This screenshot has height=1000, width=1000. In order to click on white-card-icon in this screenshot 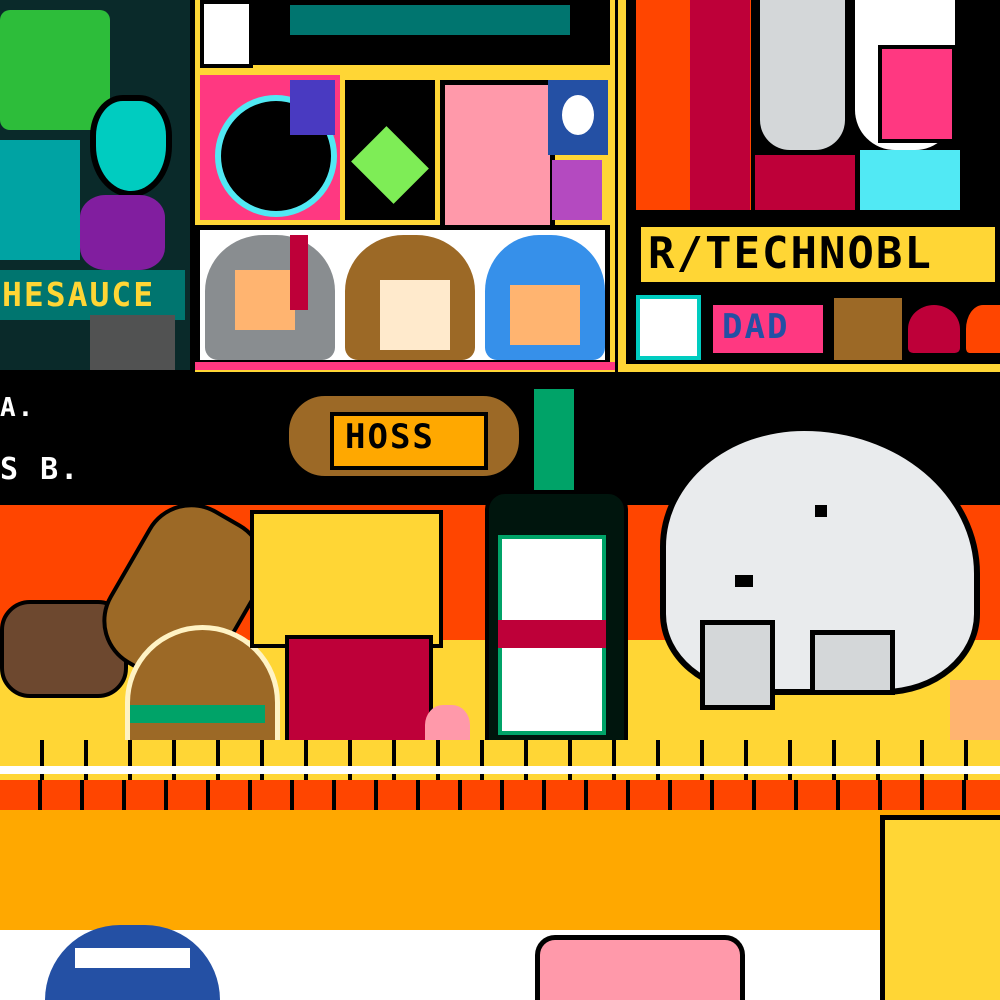, I will do `click(226, 34)`.